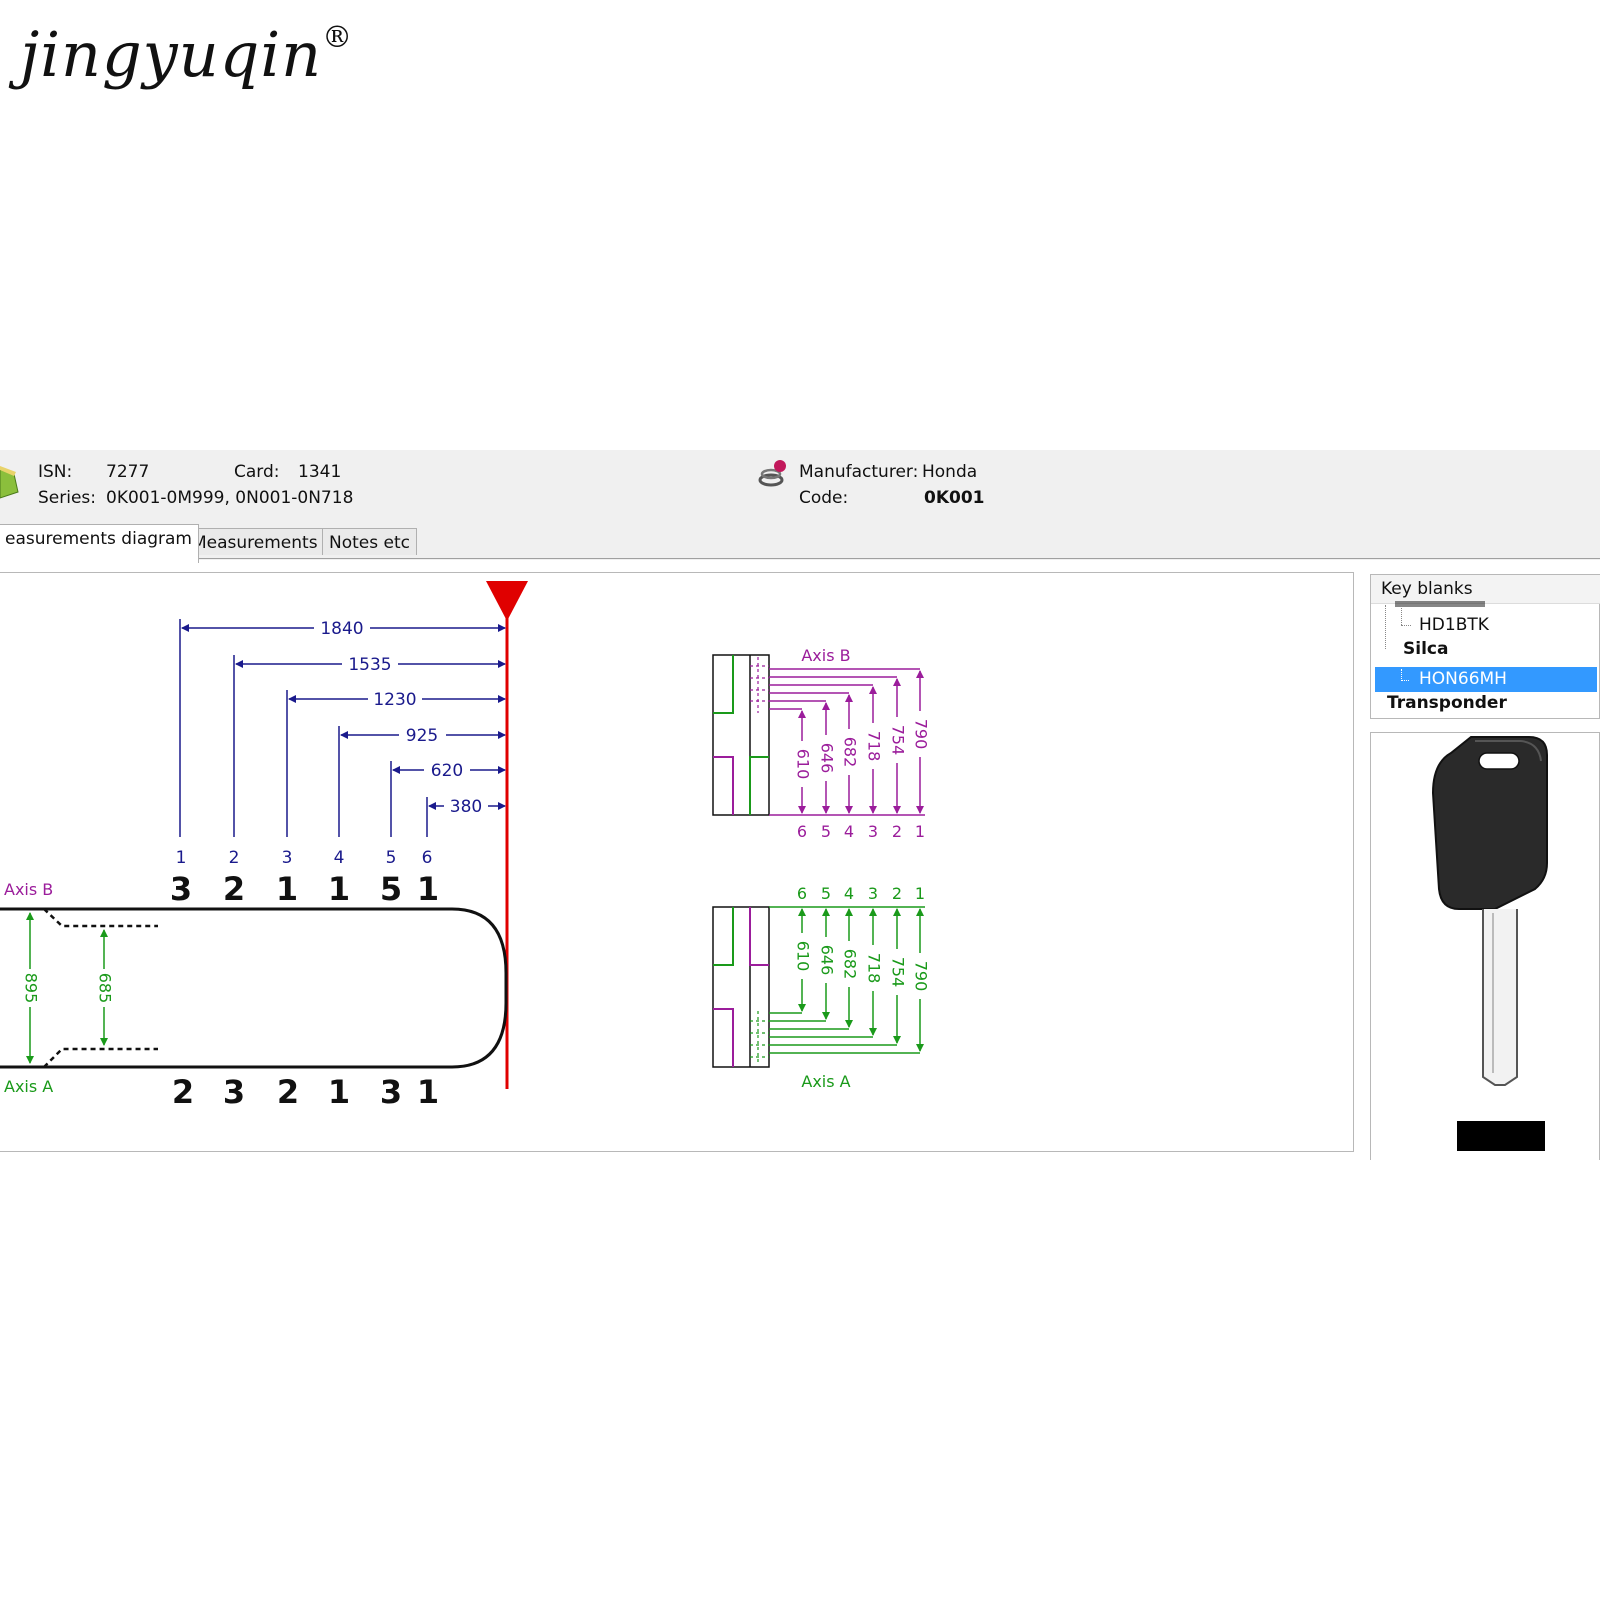 The image size is (1600, 1600). Describe the element at coordinates (849, 831) in the screenshot. I see `axis-b-depth-number-4: 4` at that location.